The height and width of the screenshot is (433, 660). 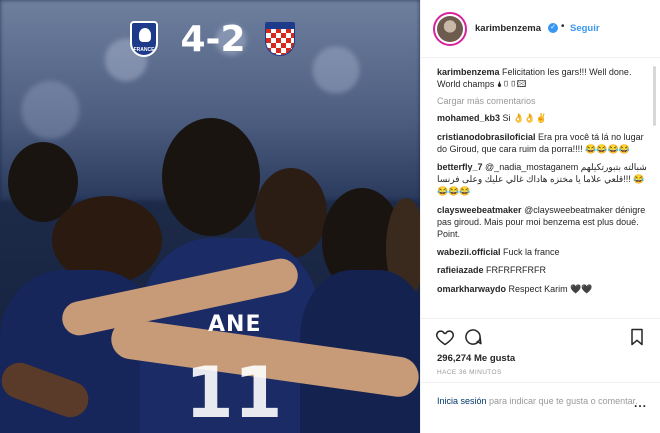 What do you see at coordinates (473, 337) in the screenshot?
I see `comment-icon` at bounding box center [473, 337].